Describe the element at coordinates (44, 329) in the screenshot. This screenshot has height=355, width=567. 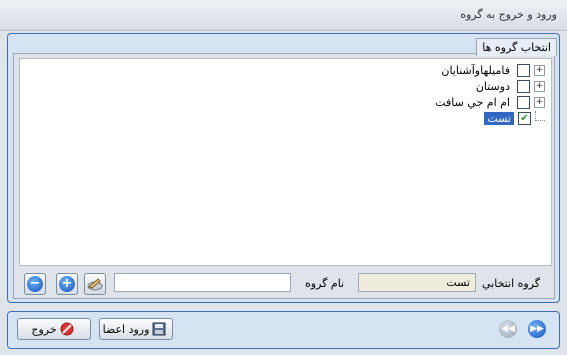
I see `exit-button-label: خروج` at that location.